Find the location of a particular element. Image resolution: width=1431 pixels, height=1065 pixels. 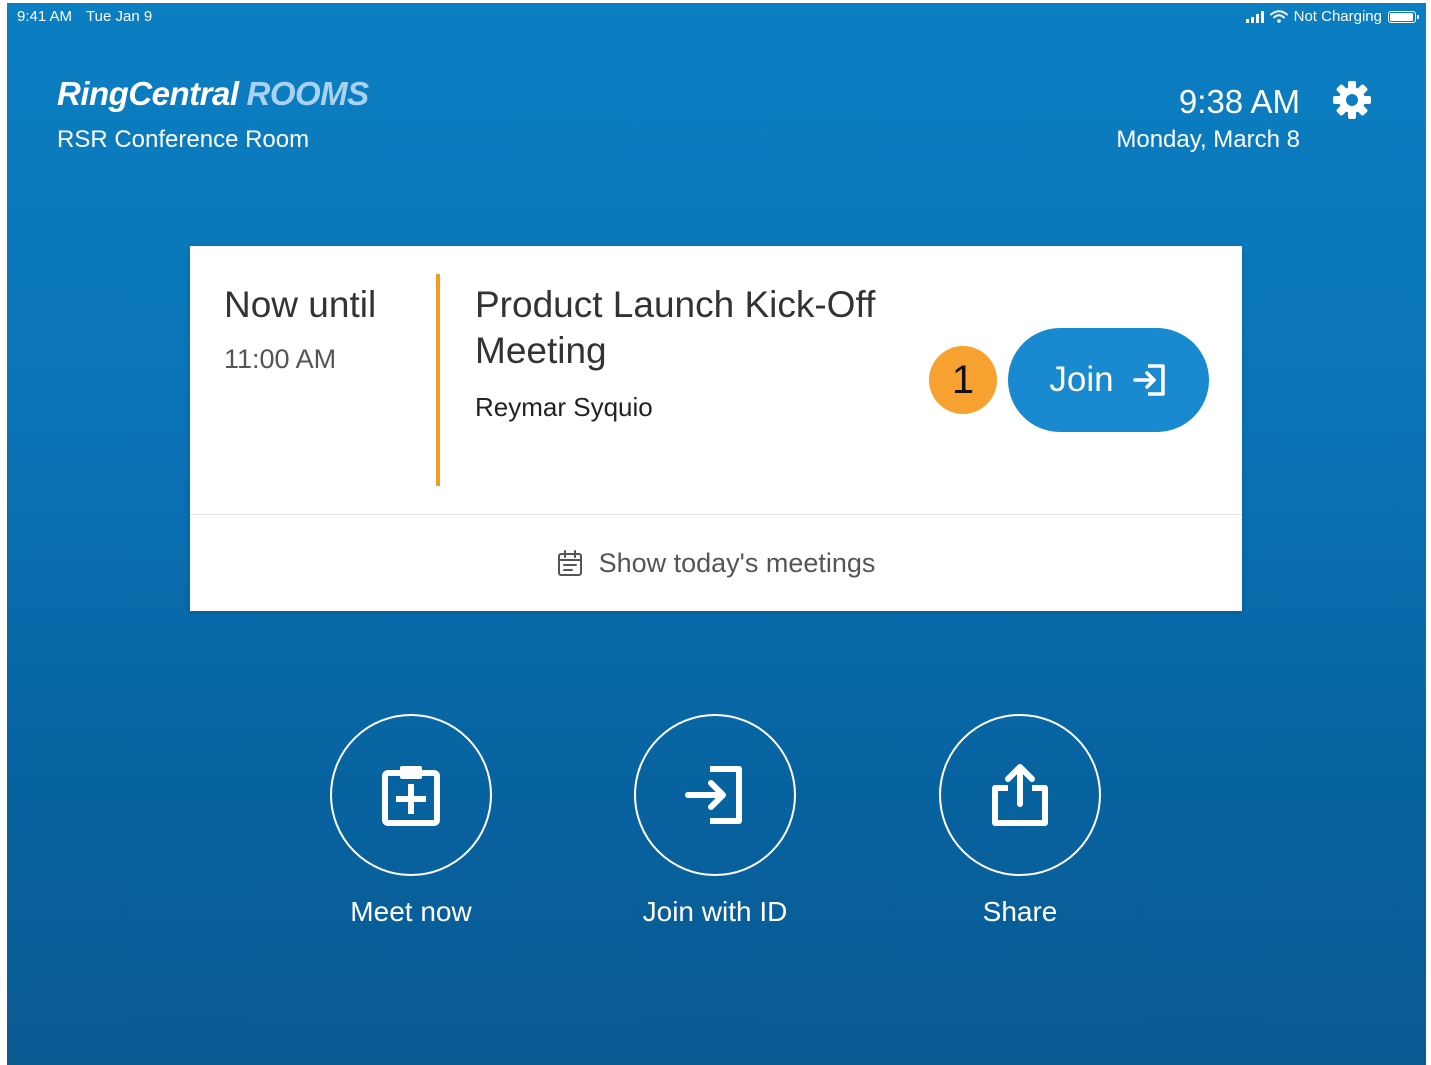

ringcentral-rooms-logo: RingCentral ROOMS is located at coordinates (213, 94).